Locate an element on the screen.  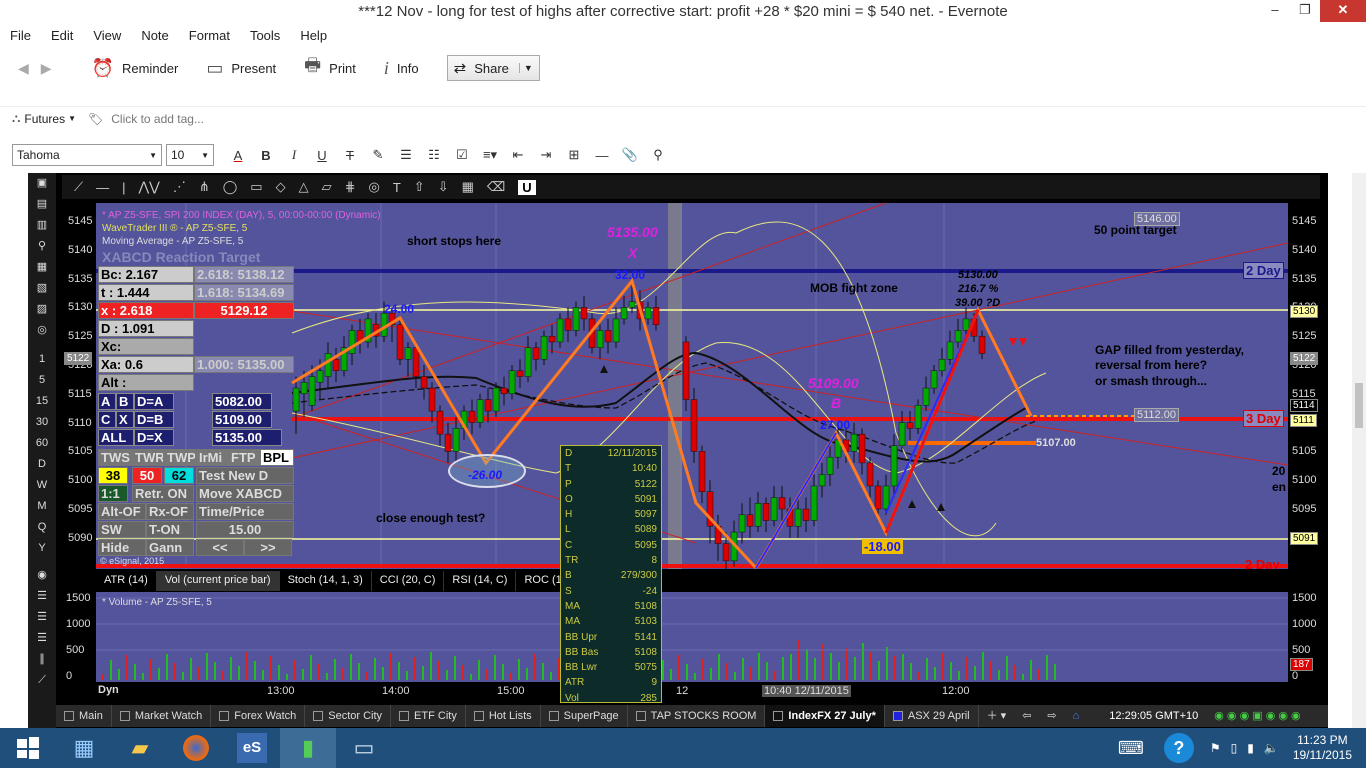
page-tab-main: Main is located at coordinates (84, 716).